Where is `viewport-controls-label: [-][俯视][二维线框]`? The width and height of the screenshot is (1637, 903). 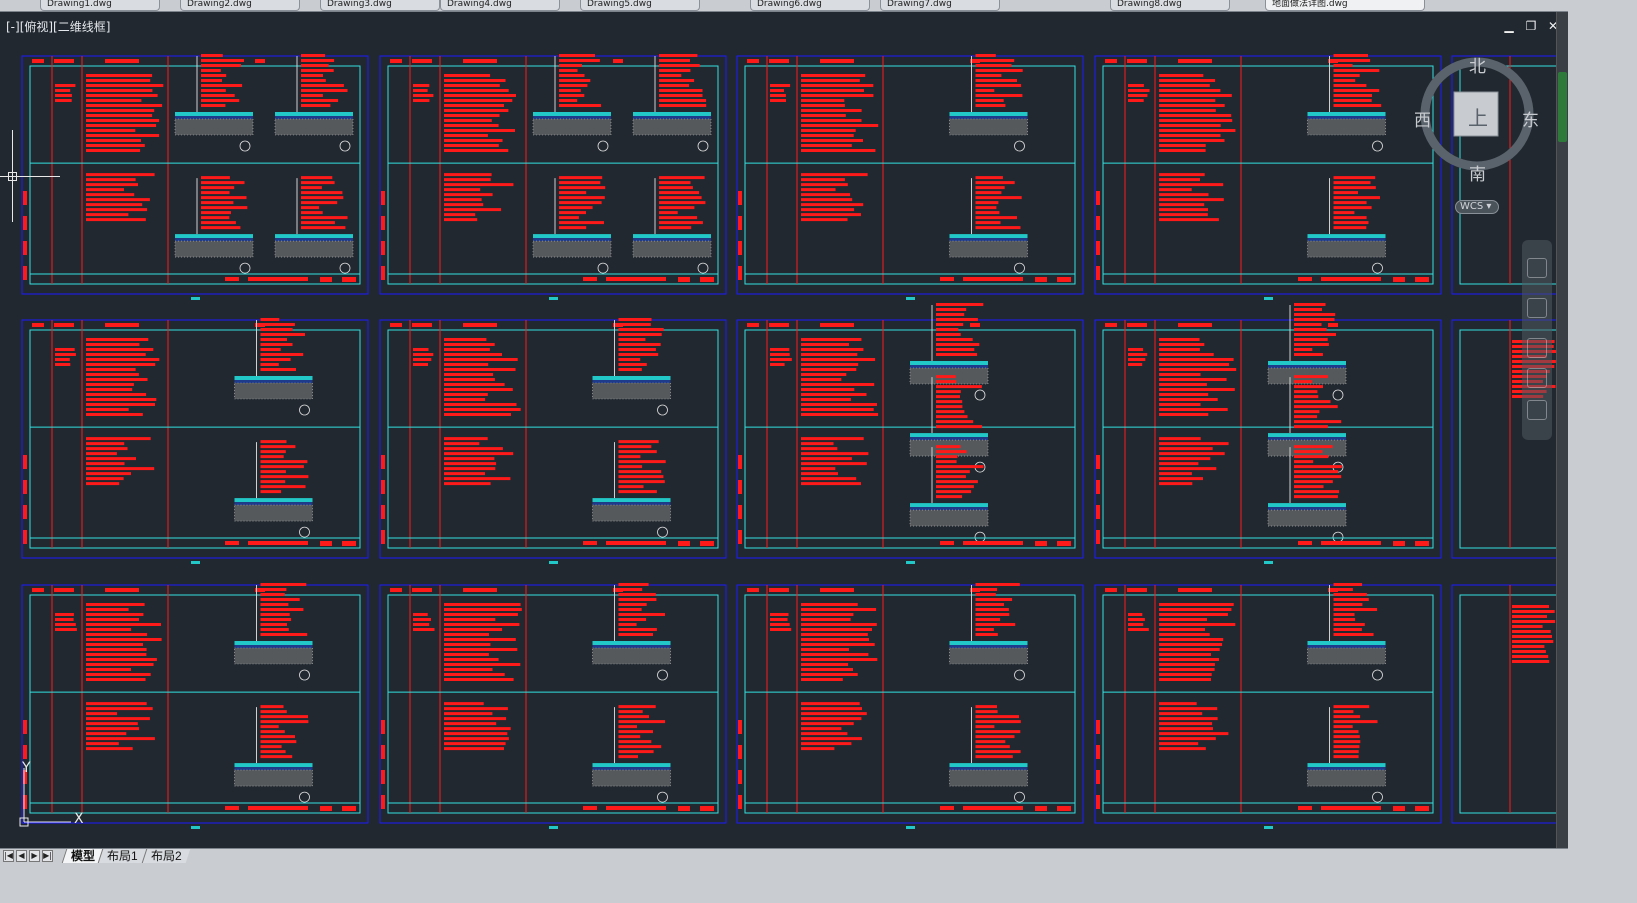 viewport-controls-label: [-][俯视][二维线框] is located at coordinates (58, 26).